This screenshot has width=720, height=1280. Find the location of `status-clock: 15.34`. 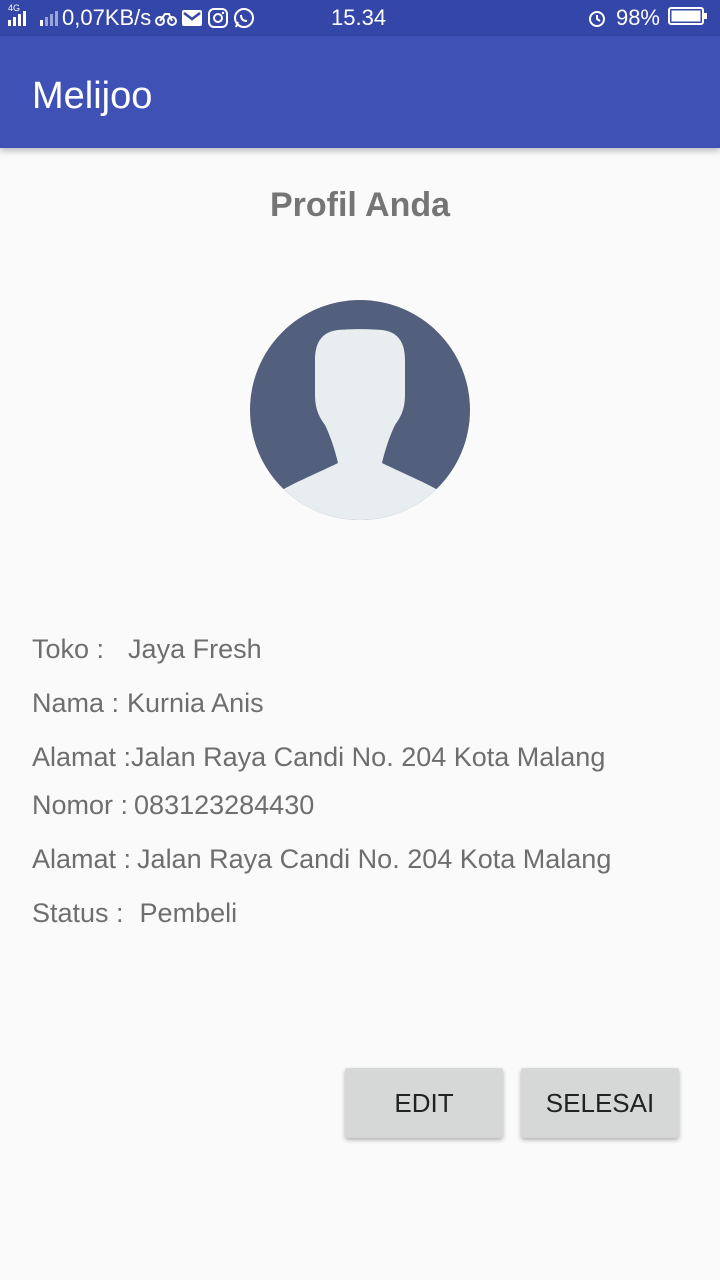

status-clock: 15.34 is located at coordinates (359, 17).